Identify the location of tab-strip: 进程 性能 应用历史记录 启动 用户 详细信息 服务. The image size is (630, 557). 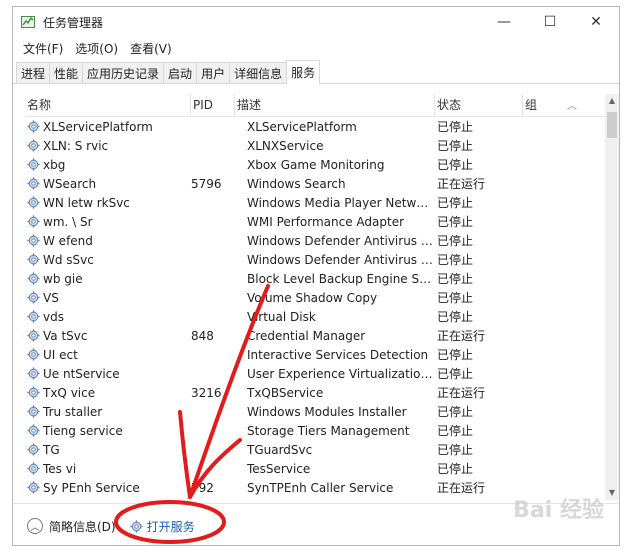
(316, 71).